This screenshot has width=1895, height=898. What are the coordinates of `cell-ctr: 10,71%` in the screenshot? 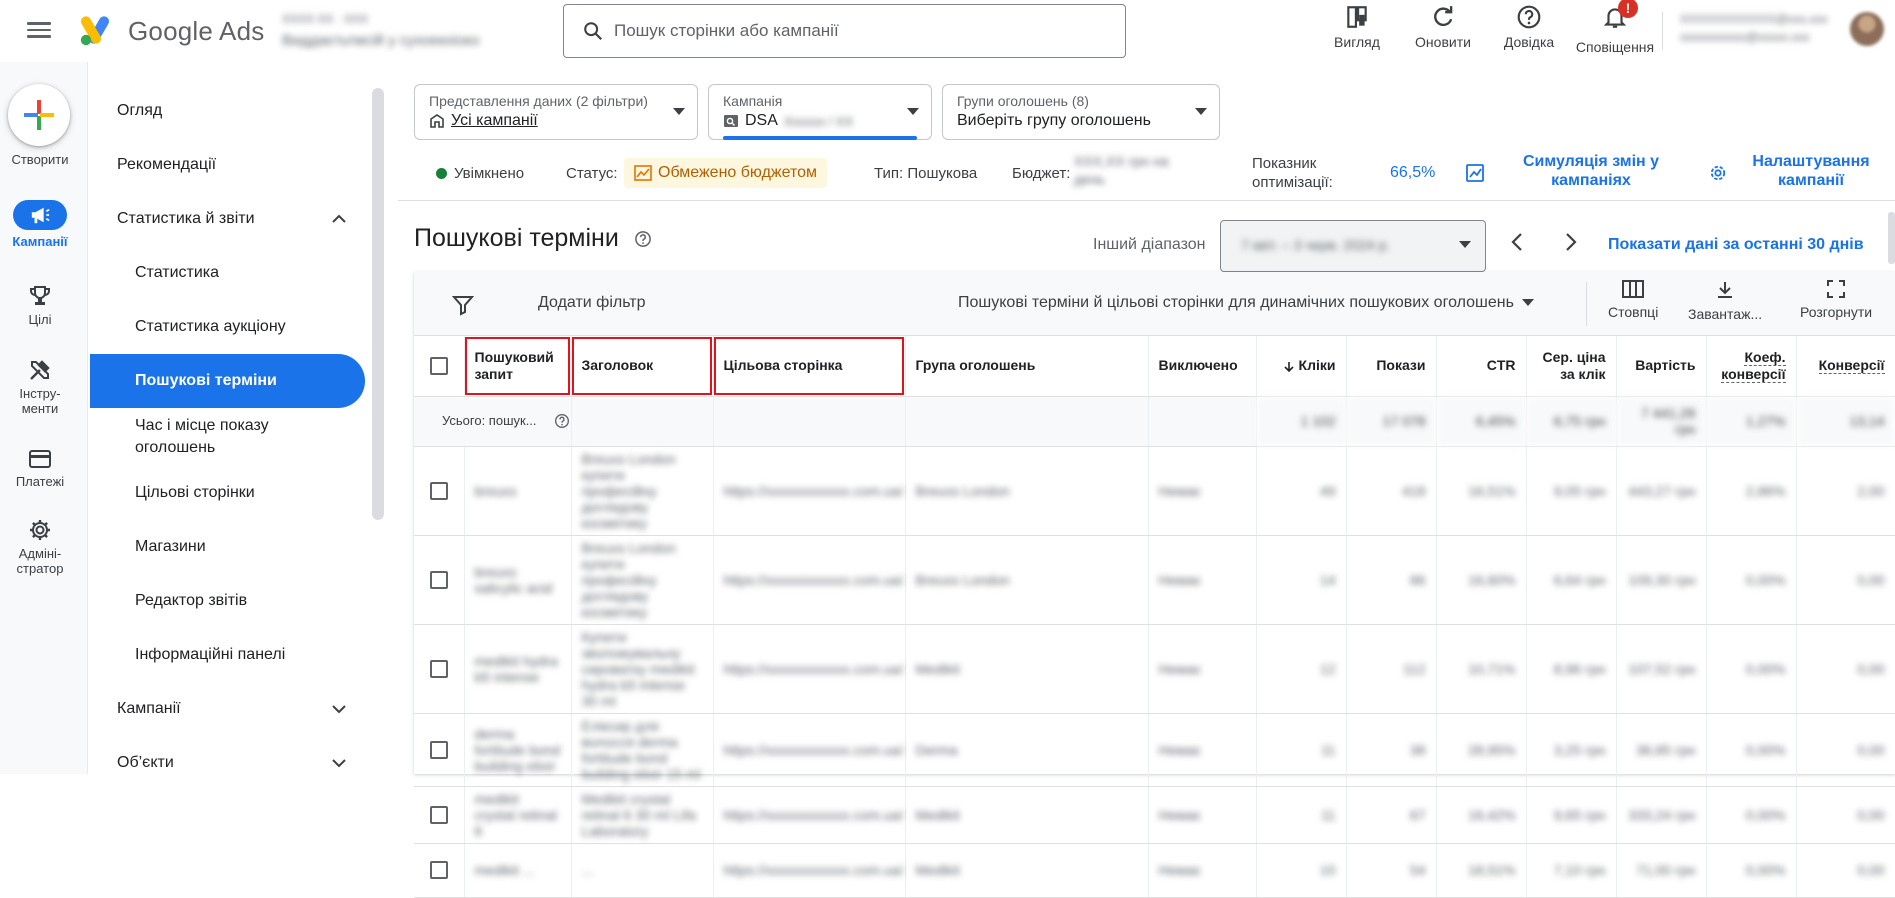 It's located at (1481, 669).